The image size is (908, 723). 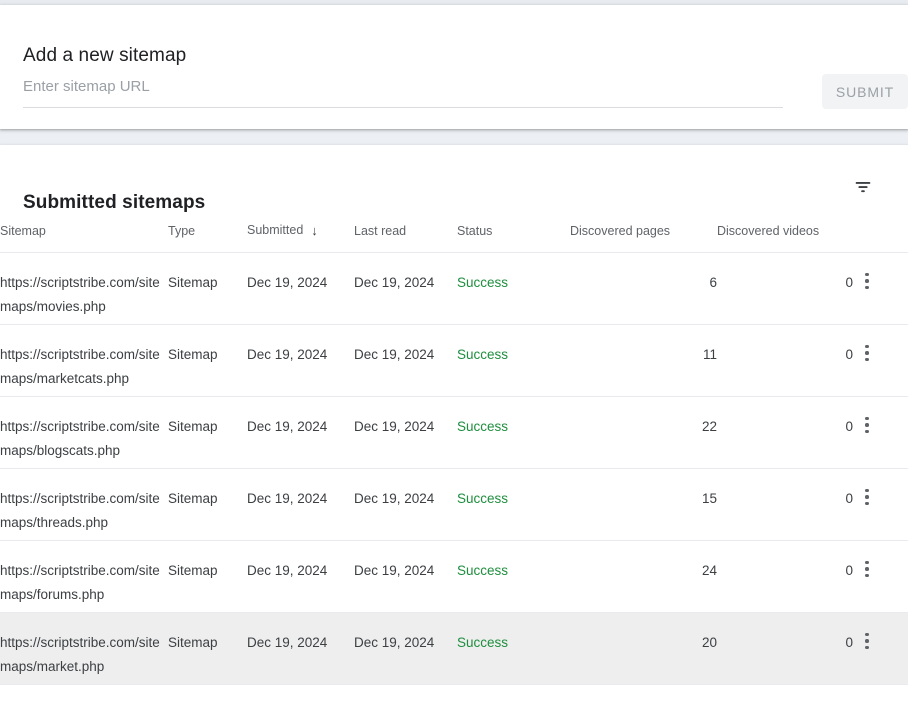 I want to click on add-sitemap-form: SUBMIT, so click(x=465, y=92).